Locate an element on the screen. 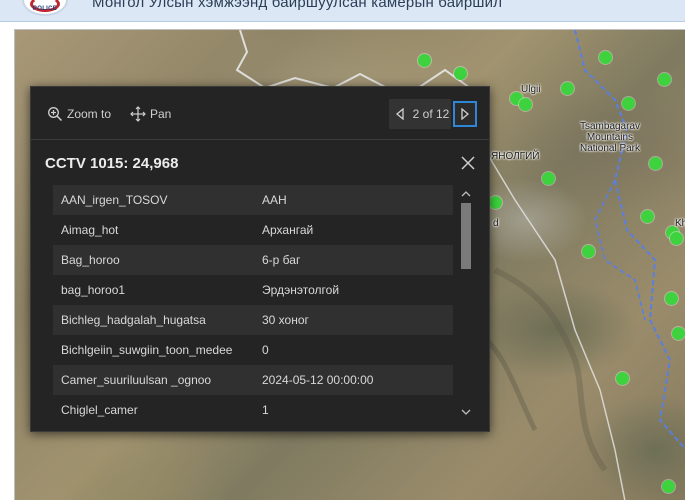 The image size is (685, 500). table-row: Bag_horoo 6-р баг is located at coordinates (253, 260).